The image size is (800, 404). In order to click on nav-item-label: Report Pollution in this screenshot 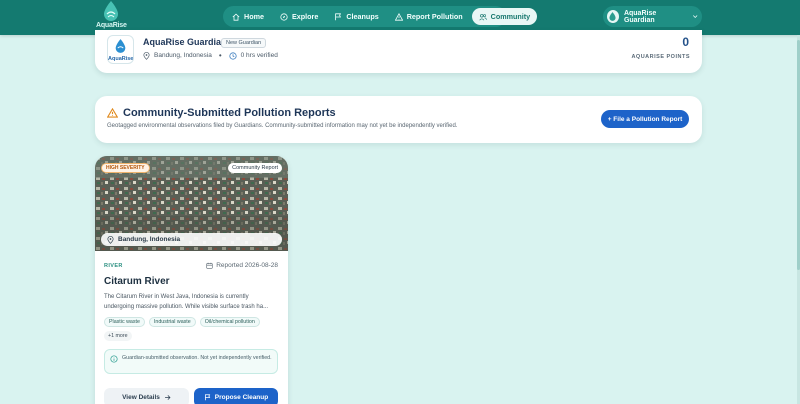, I will do `click(434, 16)`.